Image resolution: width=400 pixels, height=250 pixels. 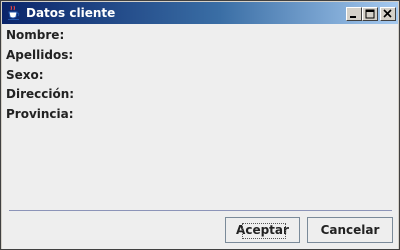 What do you see at coordinates (25, 75) in the screenshot?
I see `field-label-sexo: Sexo:` at bounding box center [25, 75].